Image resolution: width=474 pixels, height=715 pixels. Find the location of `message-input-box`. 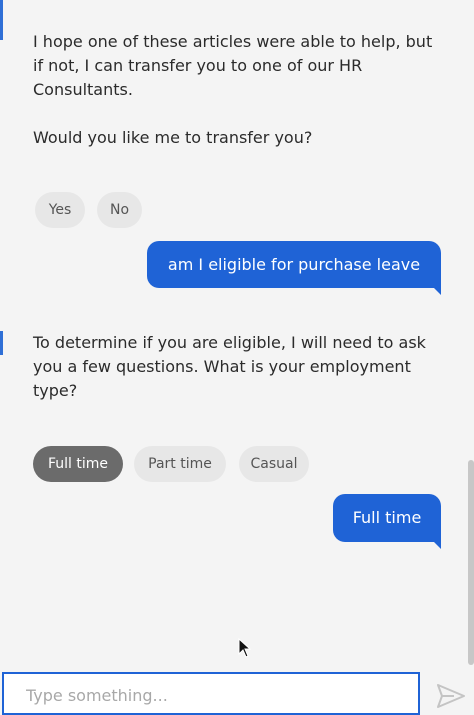

message-input-box is located at coordinates (211, 693).